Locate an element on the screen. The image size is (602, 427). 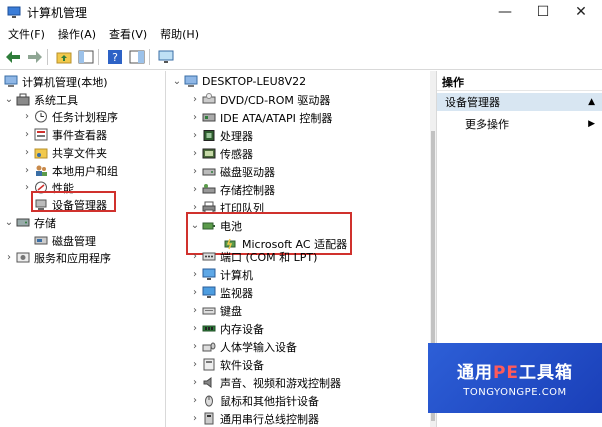
minimize-button: — is located at coordinates (505, 12).